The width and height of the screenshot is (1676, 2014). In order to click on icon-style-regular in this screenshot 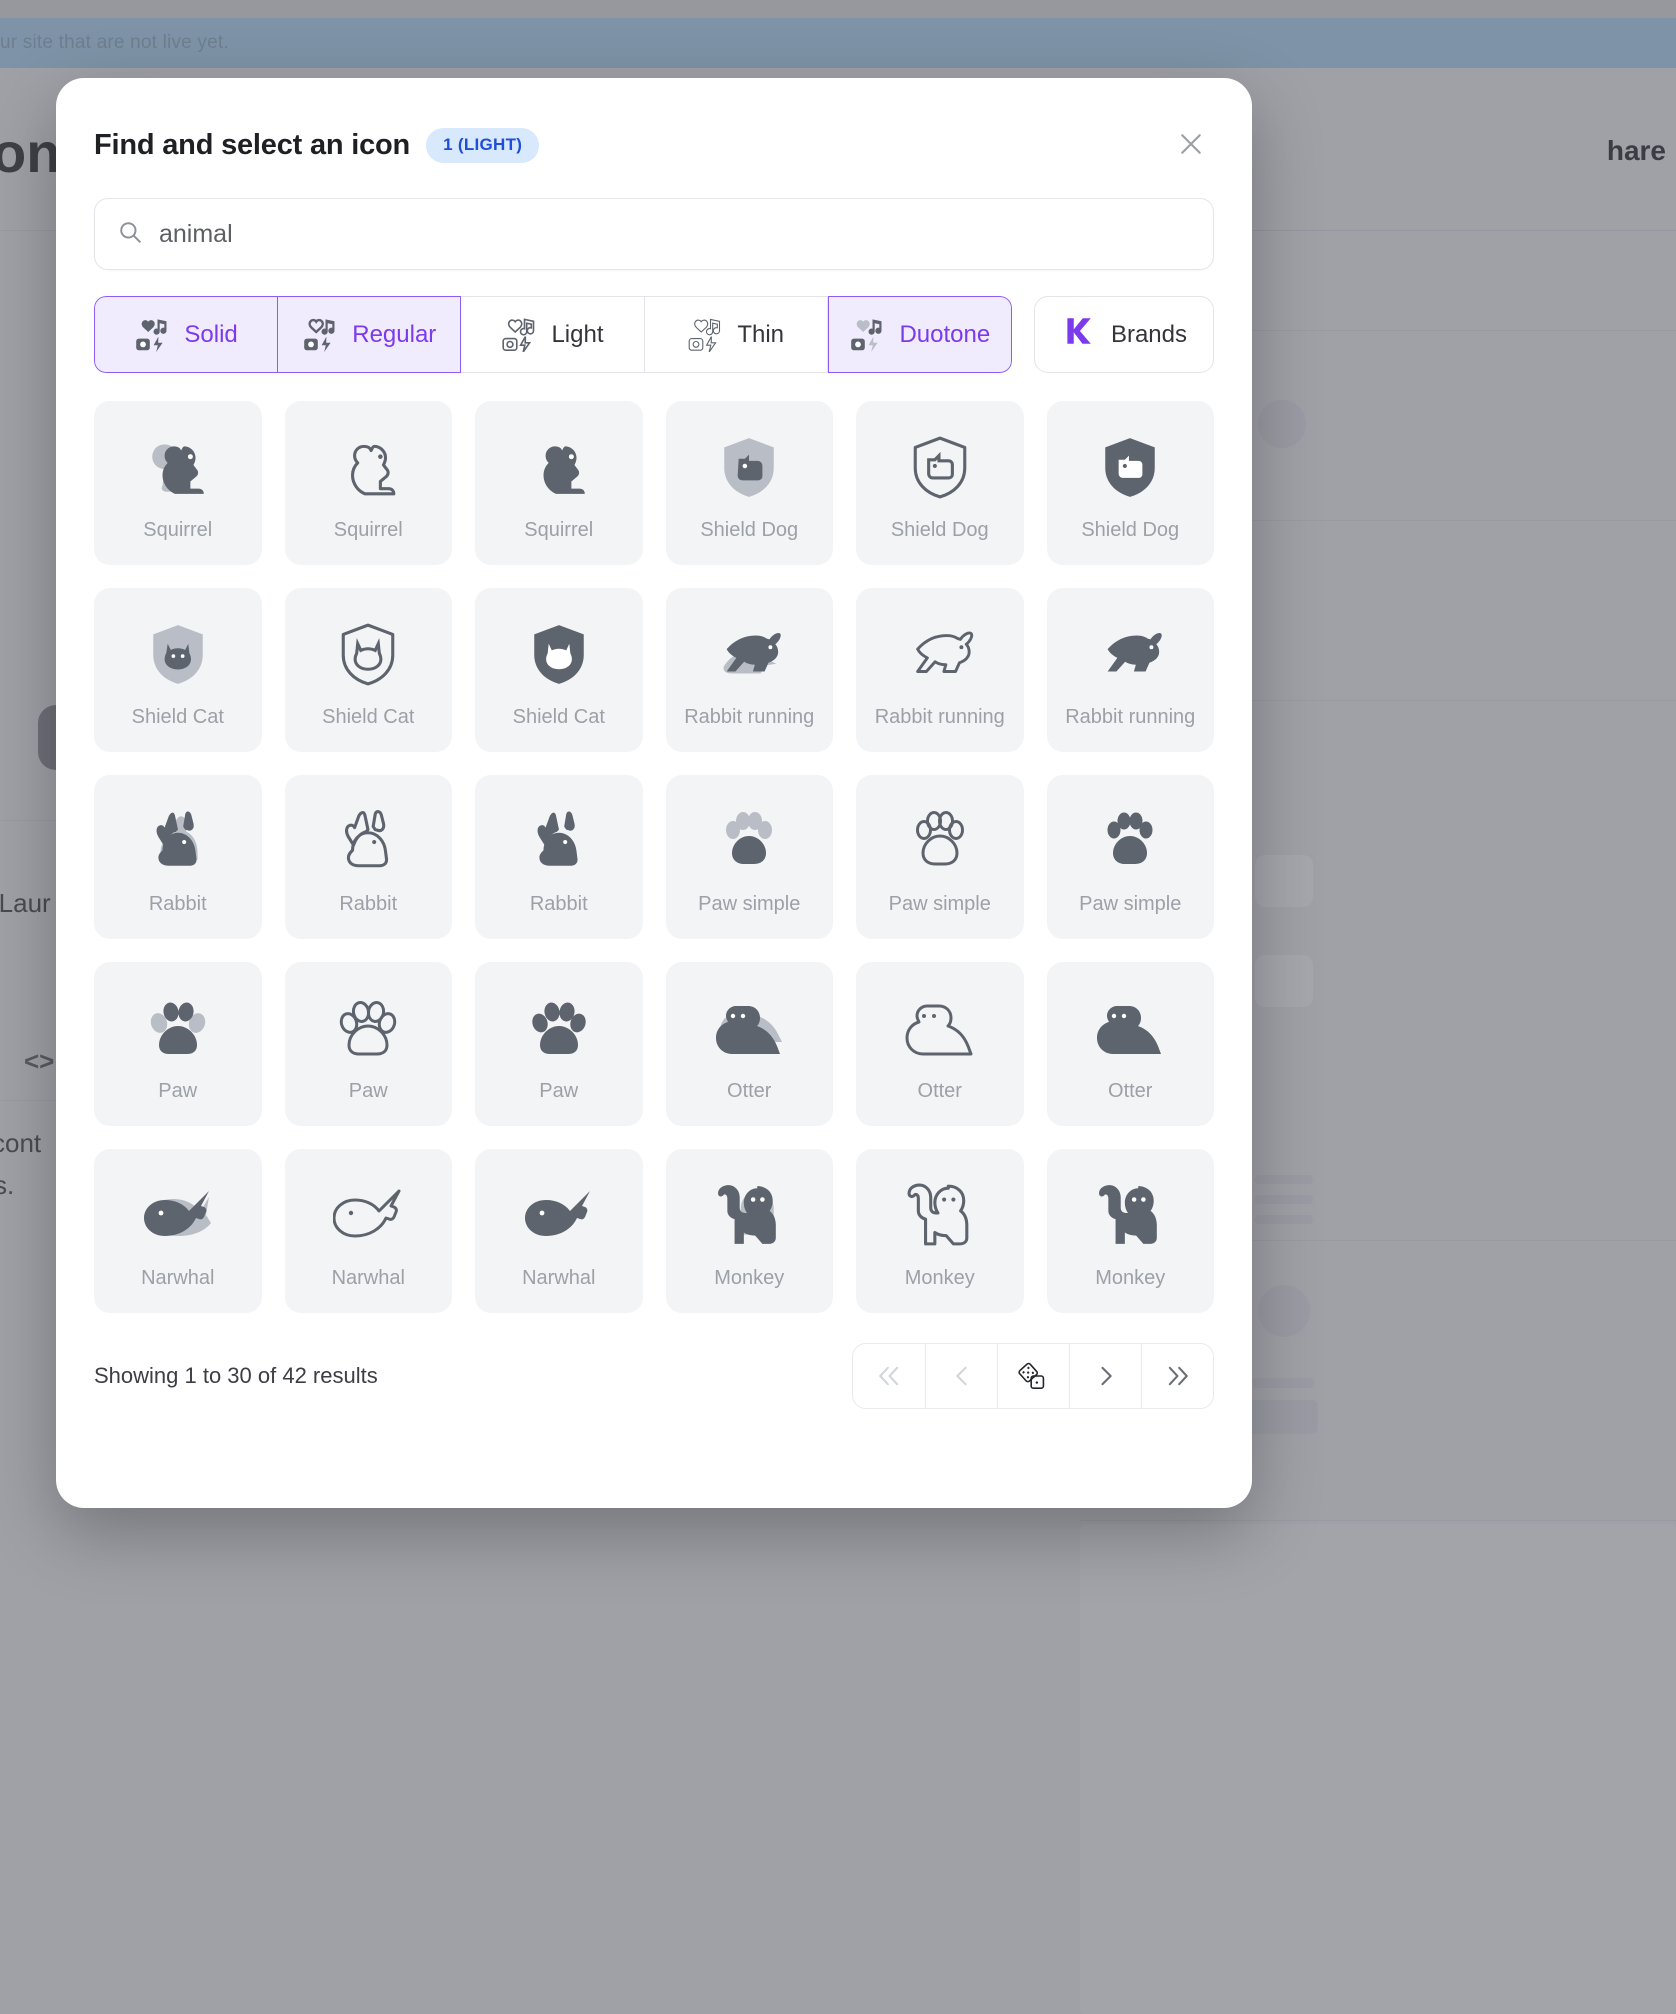, I will do `click(320, 335)`.